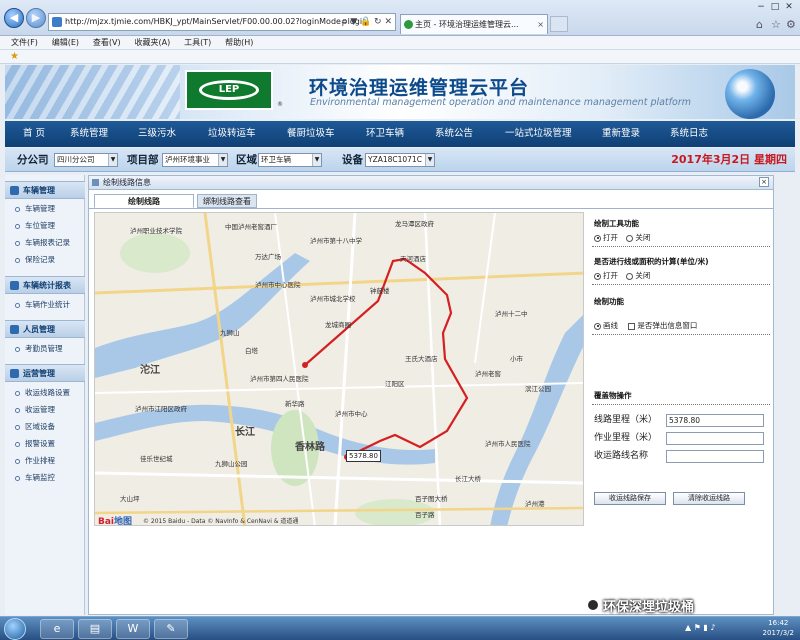  What do you see at coordinates (45, 243) in the screenshot?
I see `sidebar-item-vehicle-report: 车辆报表记录` at bounding box center [45, 243].